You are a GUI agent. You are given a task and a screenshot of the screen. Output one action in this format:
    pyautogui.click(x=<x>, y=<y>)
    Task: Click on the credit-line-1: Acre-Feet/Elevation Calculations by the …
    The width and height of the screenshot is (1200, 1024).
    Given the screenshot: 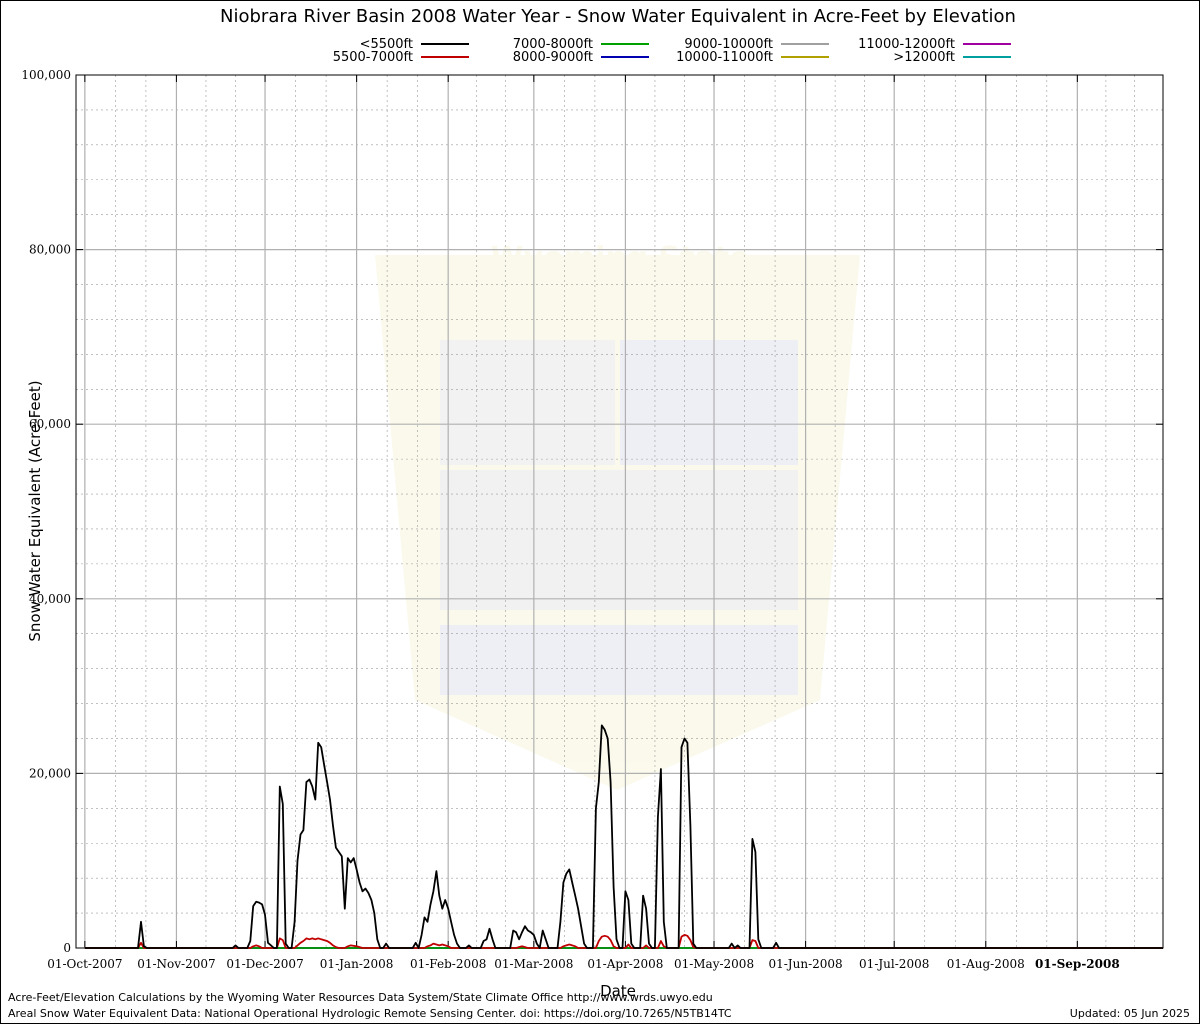 What is the action you would take?
    pyautogui.click(x=360, y=997)
    